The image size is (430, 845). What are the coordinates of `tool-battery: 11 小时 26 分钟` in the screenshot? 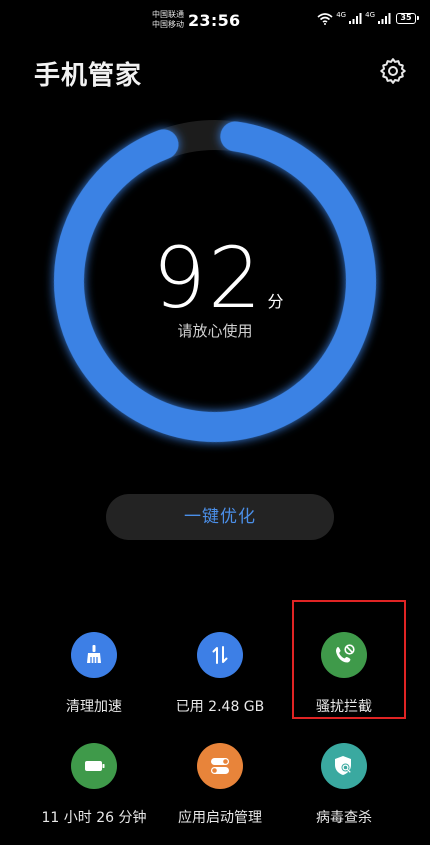 It's located at (94, 785).